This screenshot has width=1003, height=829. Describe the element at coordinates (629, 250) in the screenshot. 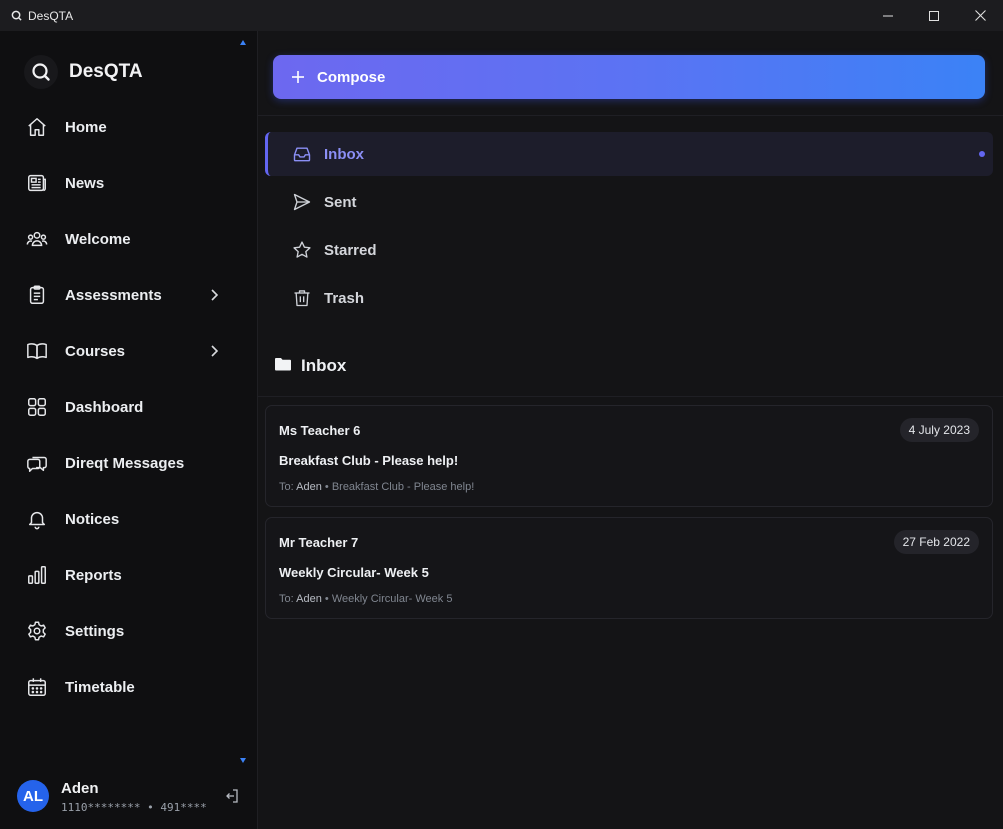

I see `folder-starred: Starred` at that location.